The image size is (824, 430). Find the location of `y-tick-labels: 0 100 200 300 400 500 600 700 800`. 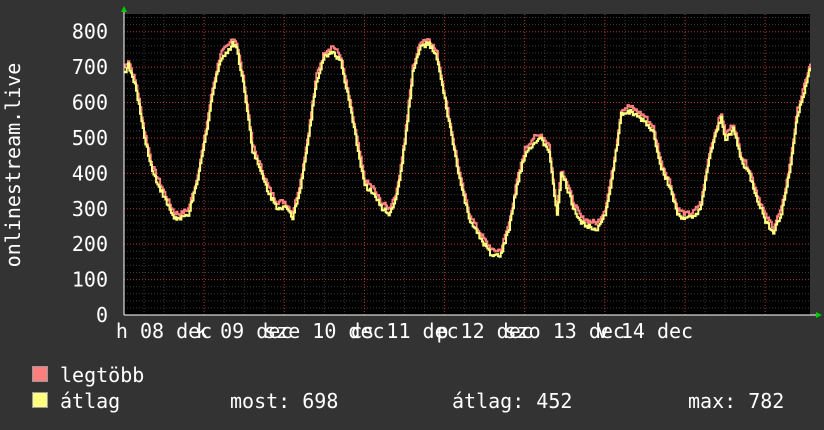

y-tick-labels: 0 100 200 300 400 500 600 700 800 is located at coordinates (90, 173).